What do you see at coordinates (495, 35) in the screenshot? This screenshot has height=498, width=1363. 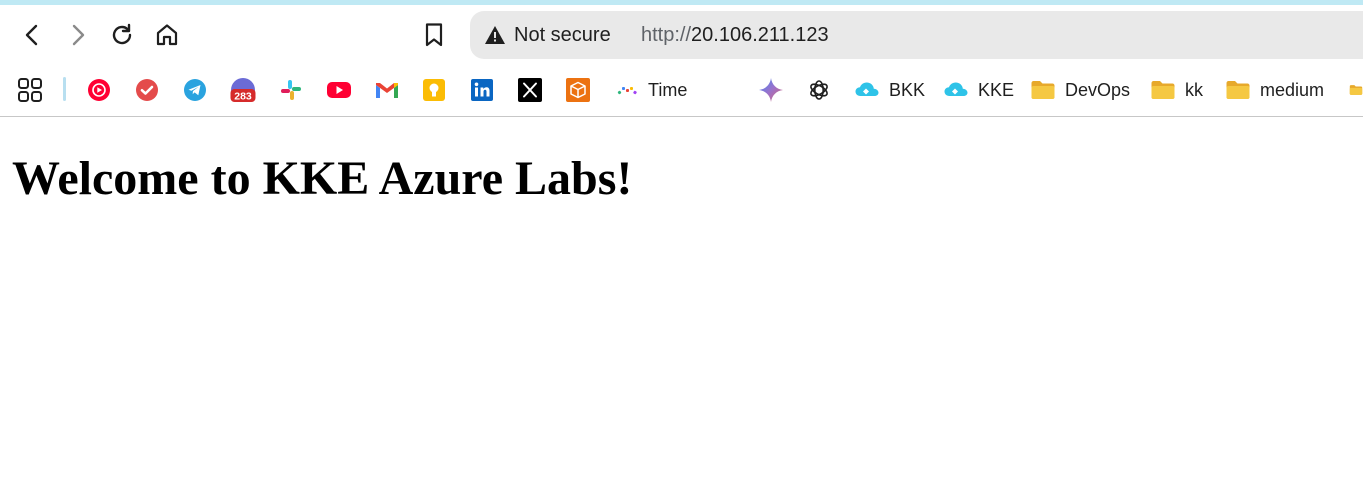 I see `warning-icon` at bounding box center [495, 35].